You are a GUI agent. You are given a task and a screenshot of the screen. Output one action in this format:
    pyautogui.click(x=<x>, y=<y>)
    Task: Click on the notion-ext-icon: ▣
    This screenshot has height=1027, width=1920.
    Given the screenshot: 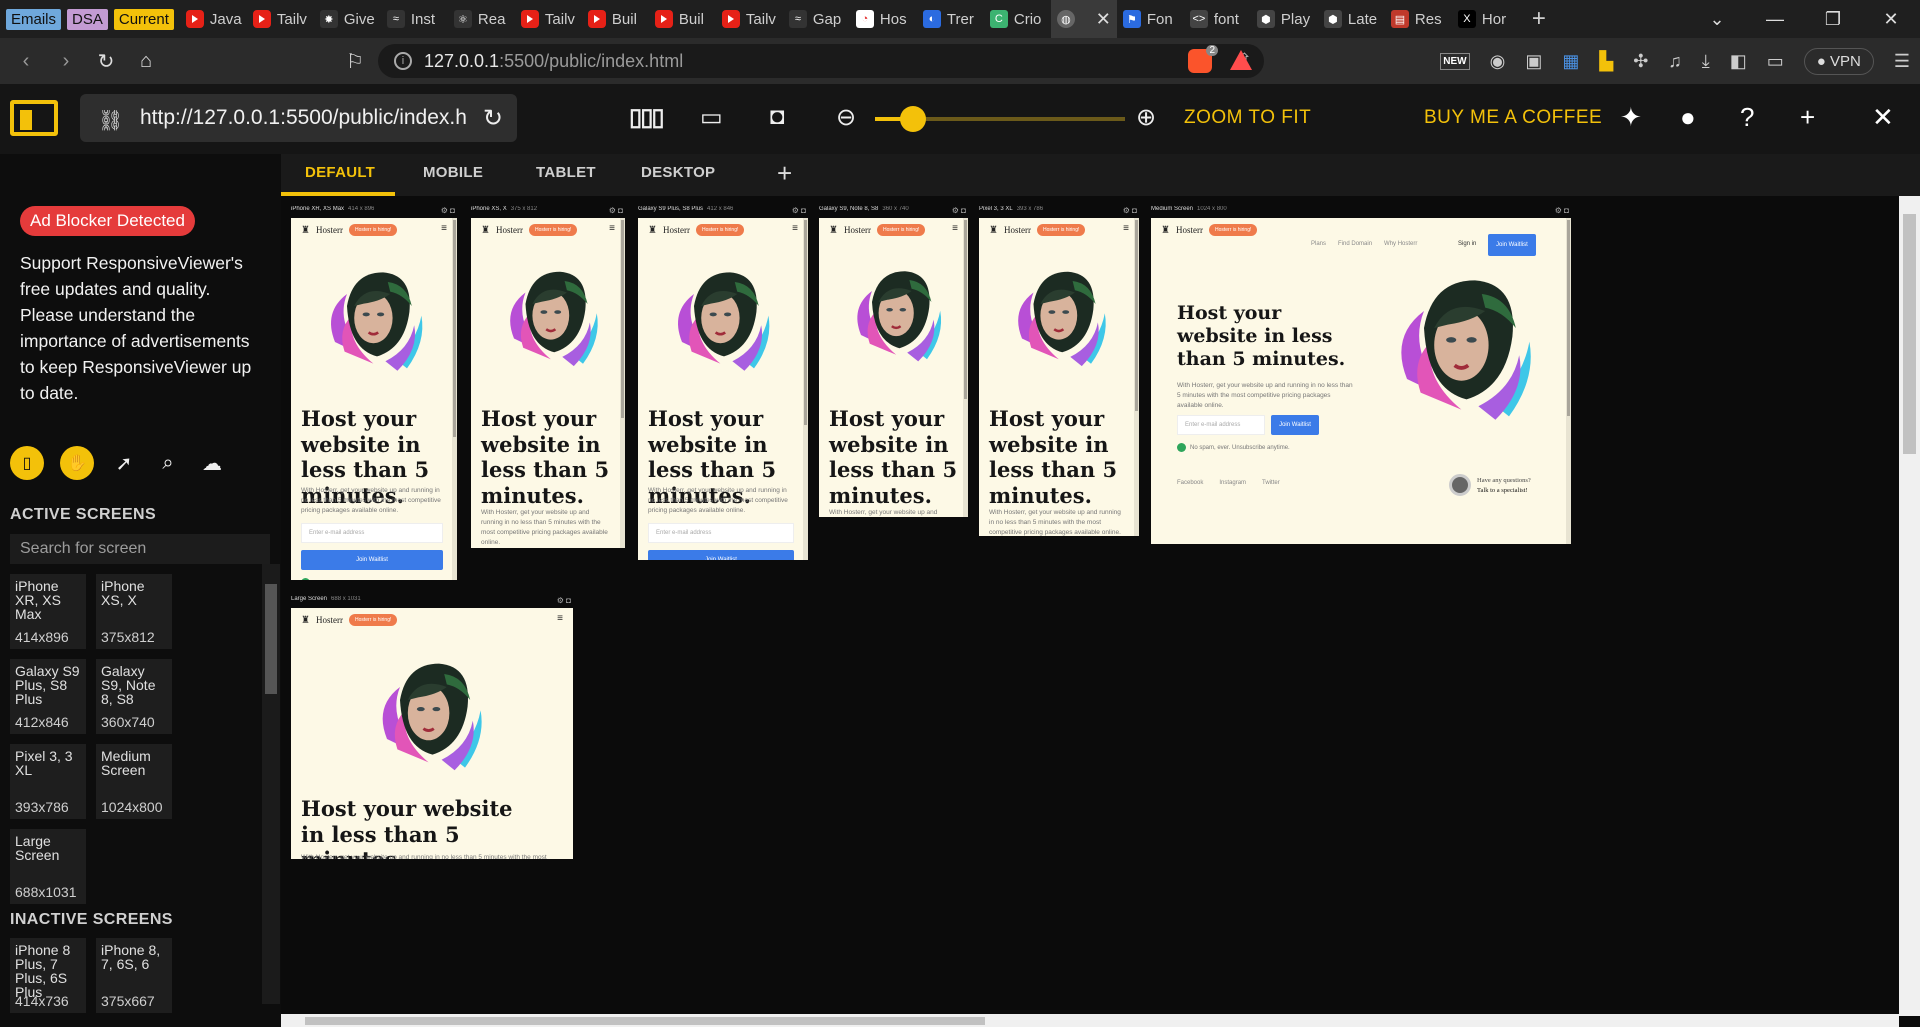 What is the action you would take?
    pyautogui.click(x=1533, y=61)
    